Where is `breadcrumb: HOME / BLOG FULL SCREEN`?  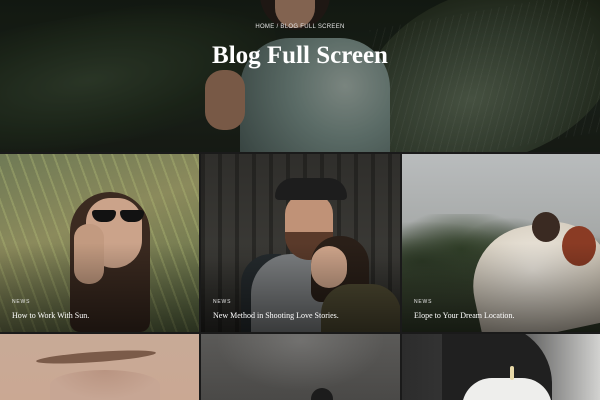
breadcrumb: HOME / BLOG FULL SCREEN is located at coordinates (300, 27).